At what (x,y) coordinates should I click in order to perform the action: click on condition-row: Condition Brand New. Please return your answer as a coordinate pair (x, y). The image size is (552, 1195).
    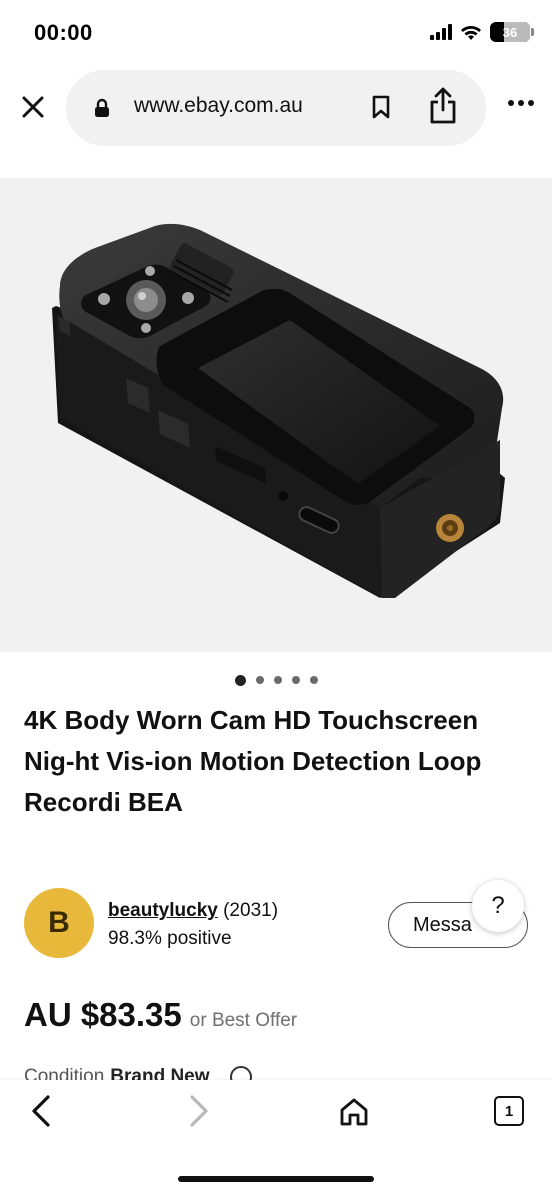
    Looking at the image, I should click on (224, 1073).